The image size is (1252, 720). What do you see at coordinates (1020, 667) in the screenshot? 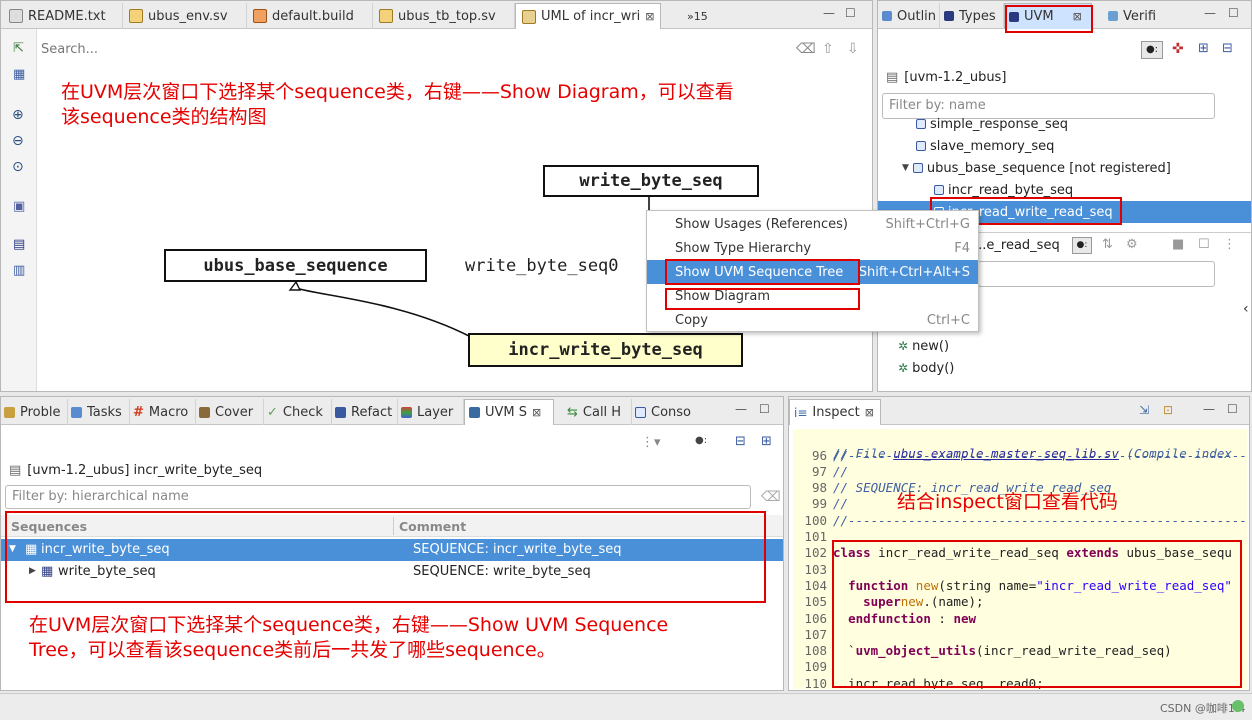
I see `code-line: 109` at bounding box center [1020, 667].